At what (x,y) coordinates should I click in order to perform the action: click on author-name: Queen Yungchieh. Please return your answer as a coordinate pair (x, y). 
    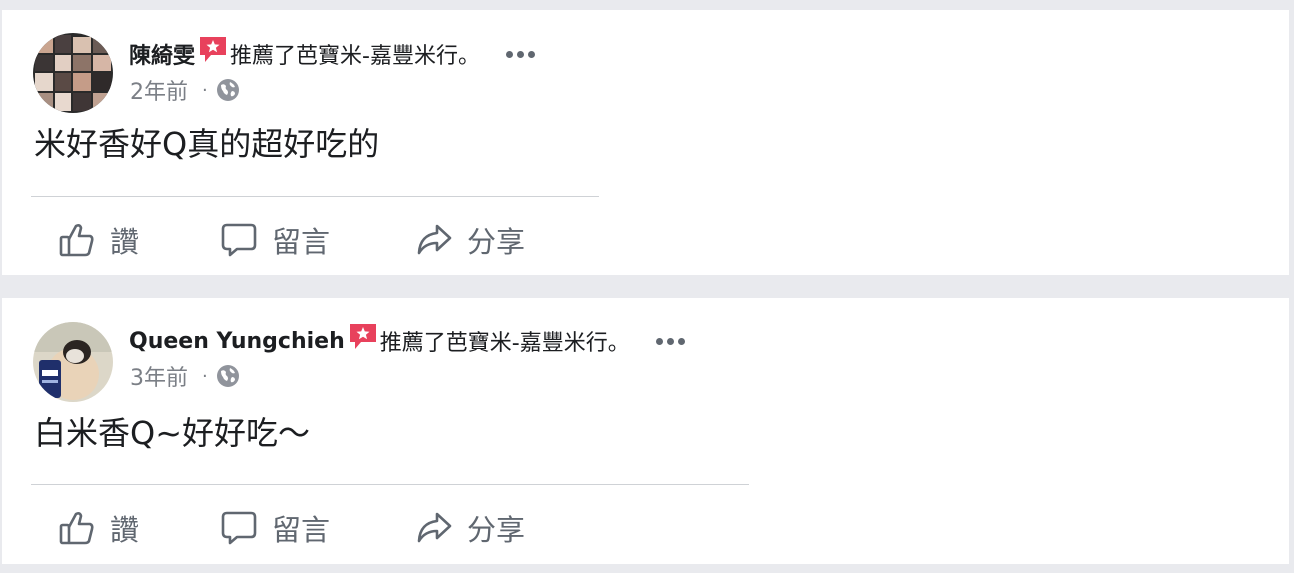
    Looking at the image, I should click on (237, 341).